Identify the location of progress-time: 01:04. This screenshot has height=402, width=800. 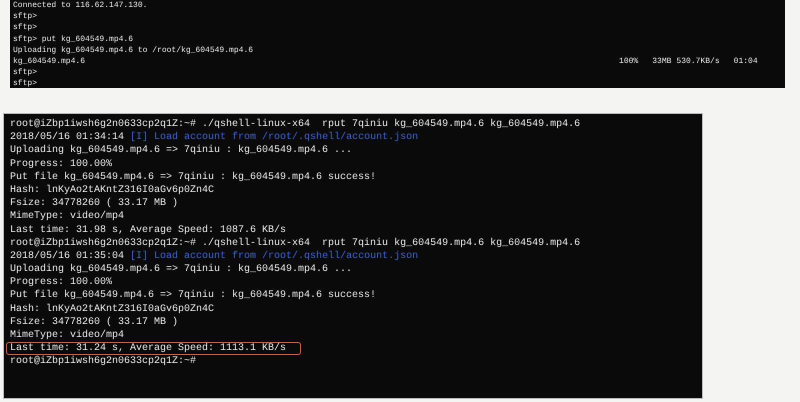
(746, 62).